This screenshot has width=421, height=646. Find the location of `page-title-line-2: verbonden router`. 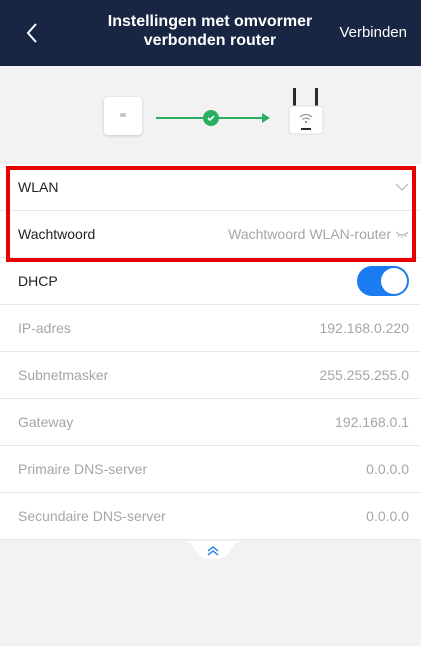

page-title-line-2: verbonden router is located at coordinates (210, 40).